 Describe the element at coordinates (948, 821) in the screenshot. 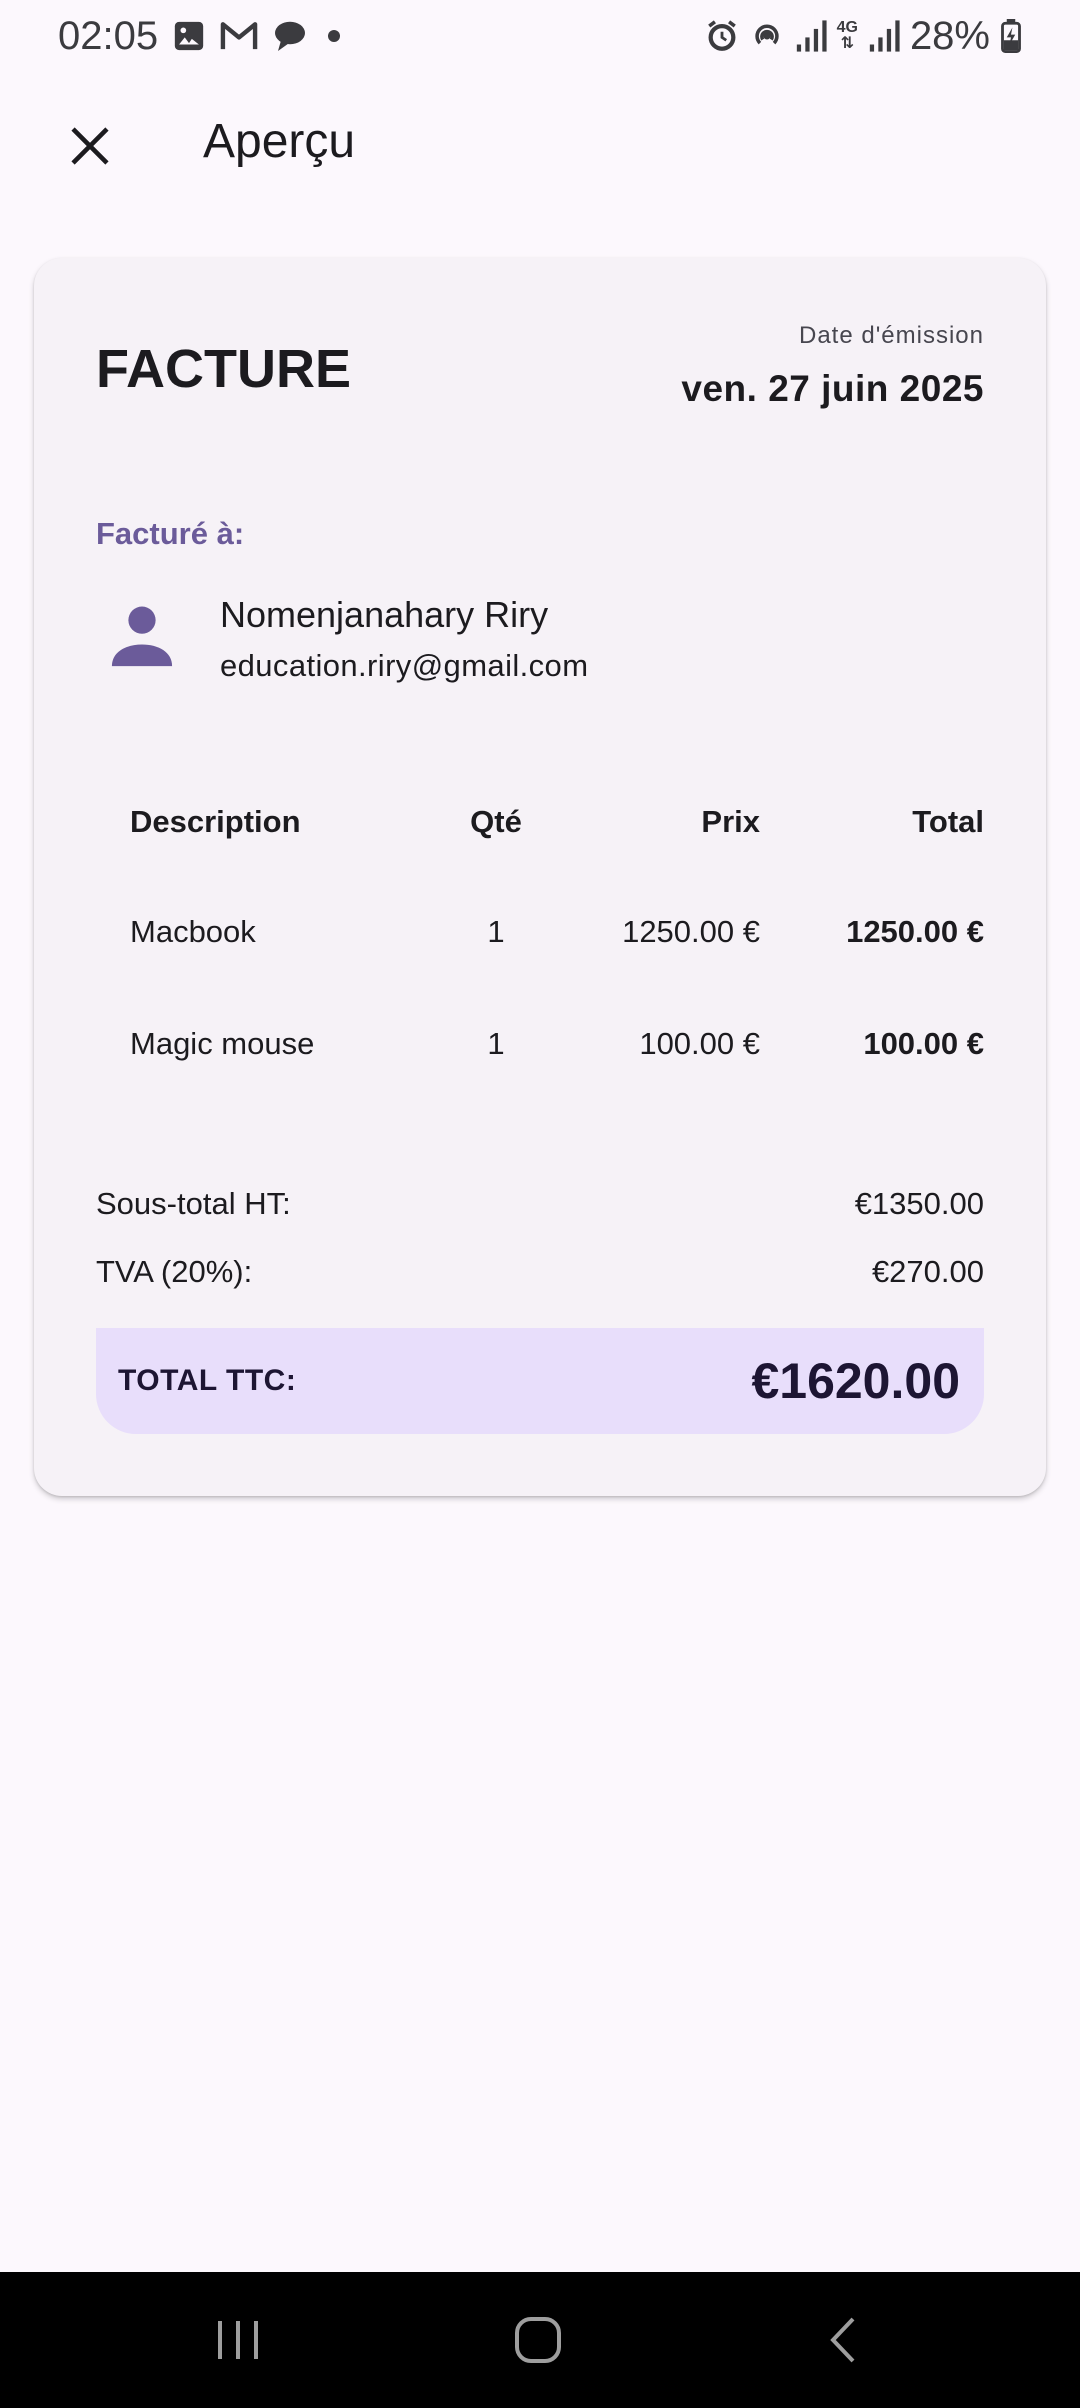

I see `header-total: Total` at that location.